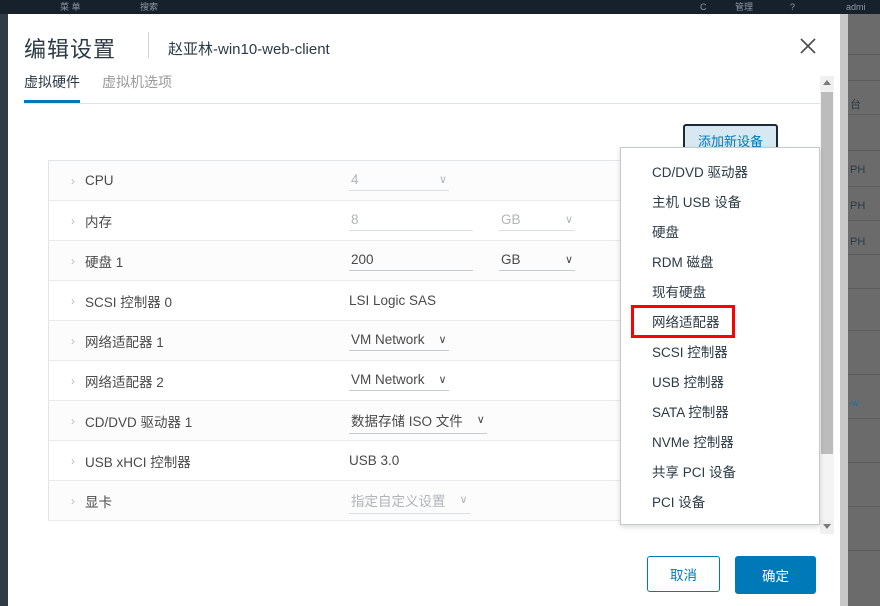 The height and width of the screenshot is (606, 880). What do you see at coordinates (149, 7) in the screenshot?
I see `navbar-fragment: 搜索` at bounding box center [149, 7].